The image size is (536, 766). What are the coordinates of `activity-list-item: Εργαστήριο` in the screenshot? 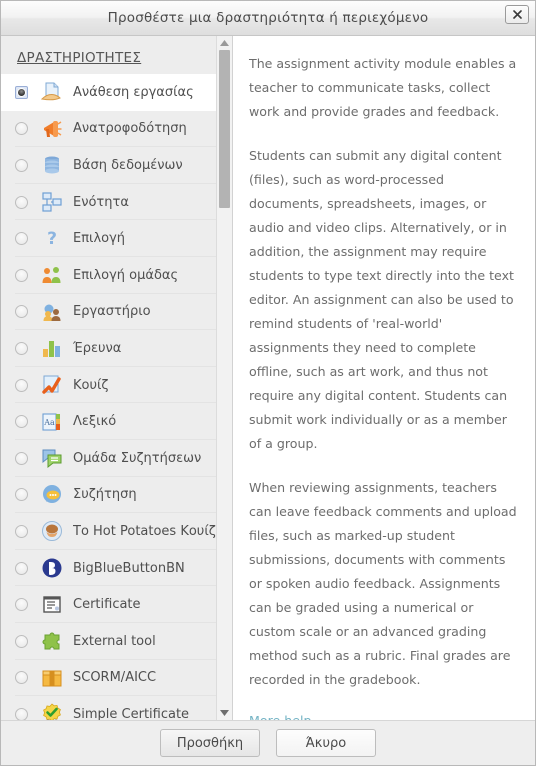 It's located at (116, 312).